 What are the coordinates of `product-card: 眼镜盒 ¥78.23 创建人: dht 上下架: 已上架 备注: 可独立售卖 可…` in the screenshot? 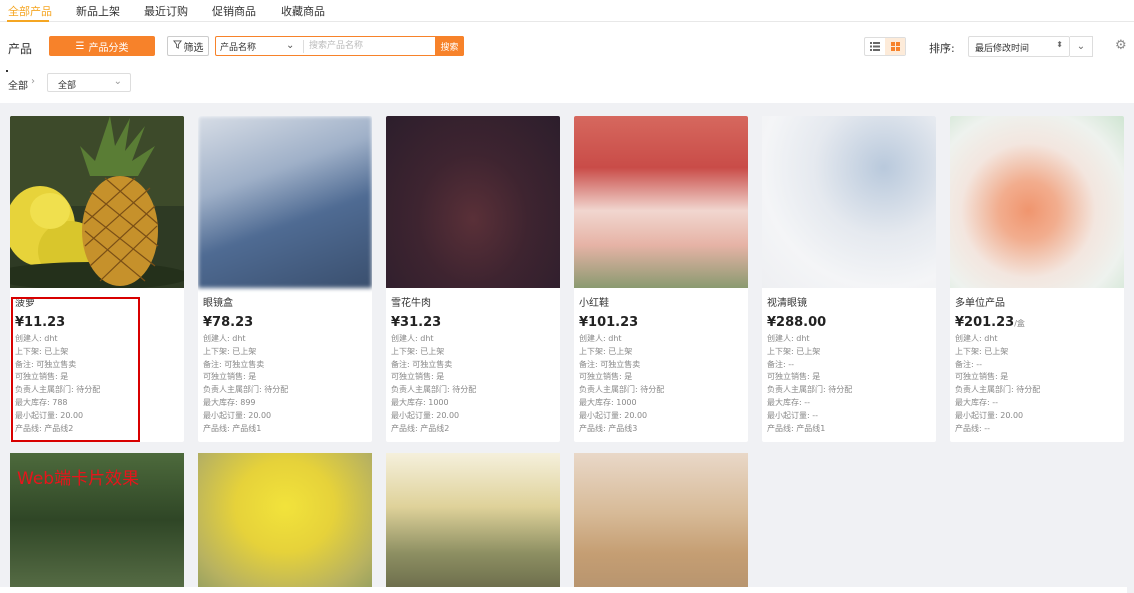 It's located at (285, 279).